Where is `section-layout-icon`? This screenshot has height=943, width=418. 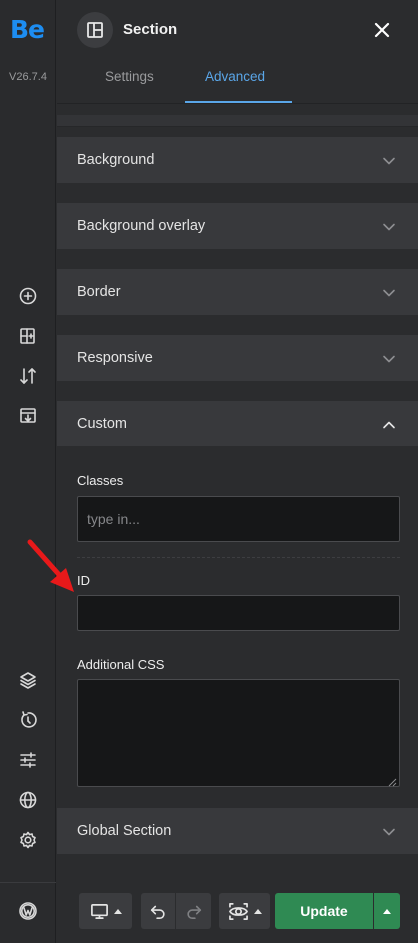
section-layout-icon is located at coordinates (95, 30).